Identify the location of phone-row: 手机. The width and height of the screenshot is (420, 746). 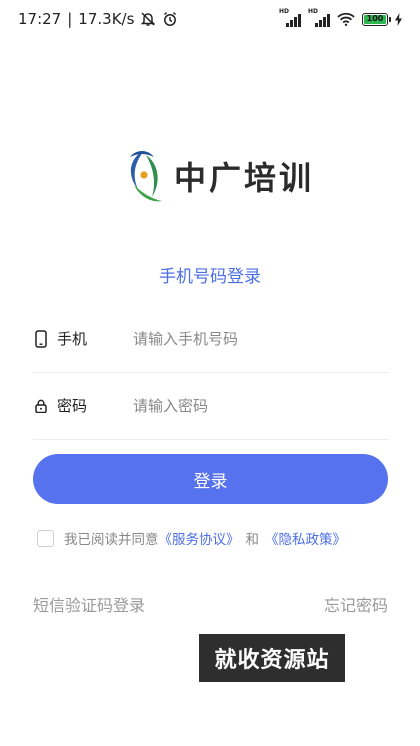
(211, 339).